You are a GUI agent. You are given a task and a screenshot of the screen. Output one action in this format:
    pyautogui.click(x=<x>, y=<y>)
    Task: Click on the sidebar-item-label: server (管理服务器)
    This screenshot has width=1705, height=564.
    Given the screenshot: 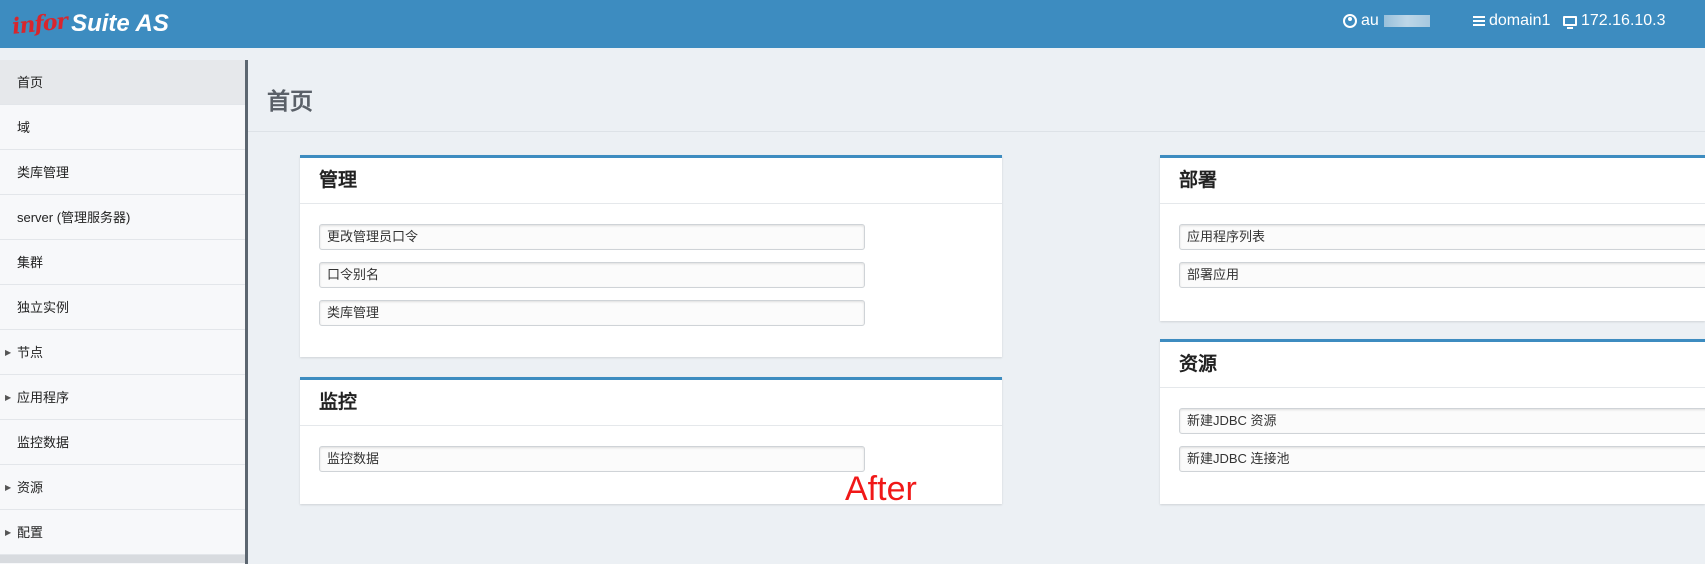 What is the action you would take?
    pyautogui.click(x=74, y=217)
    